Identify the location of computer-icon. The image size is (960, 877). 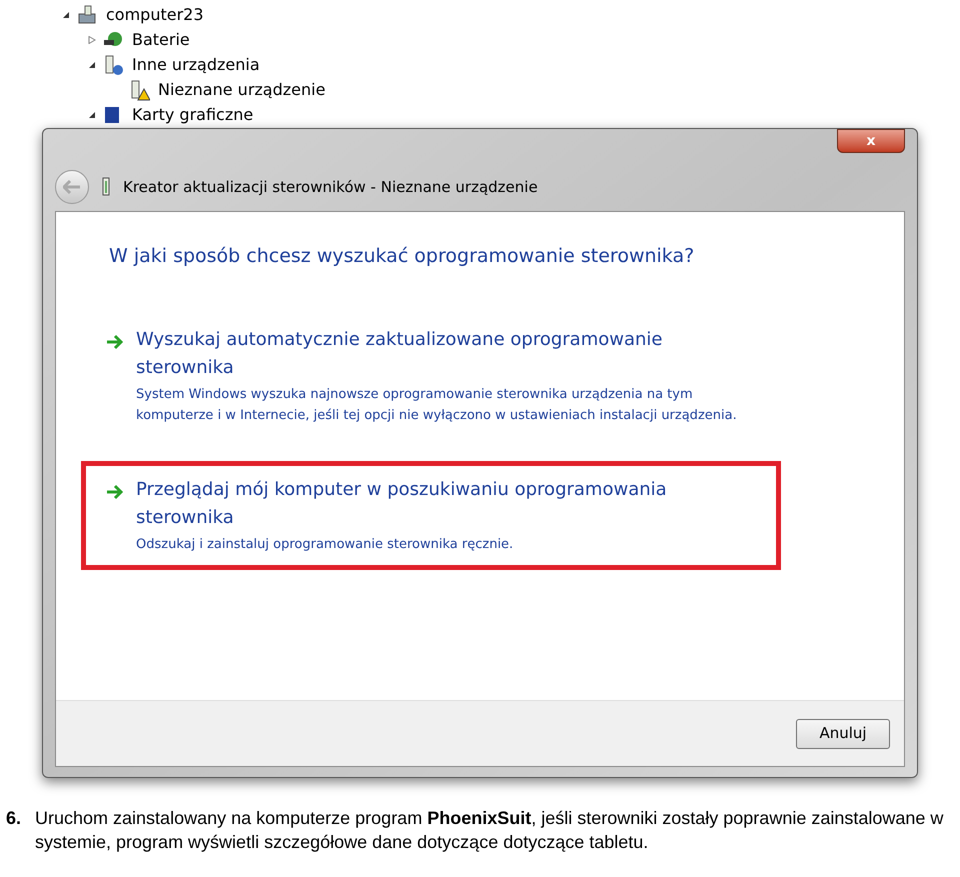
(87, 15).